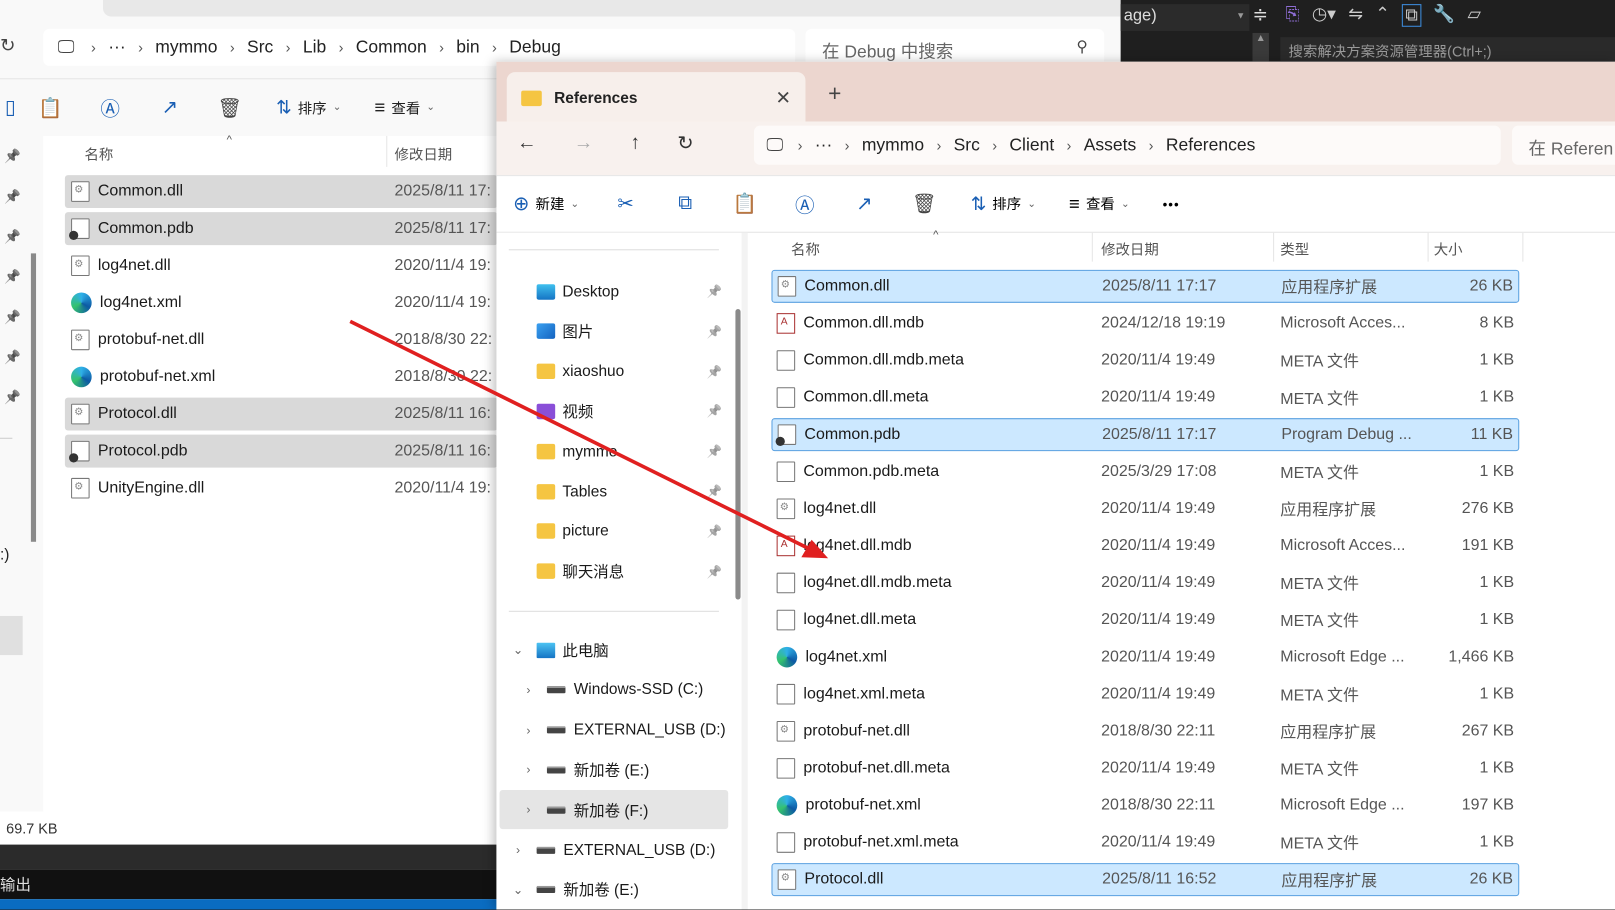  I want to click on arrow-head, so click(815, 549).